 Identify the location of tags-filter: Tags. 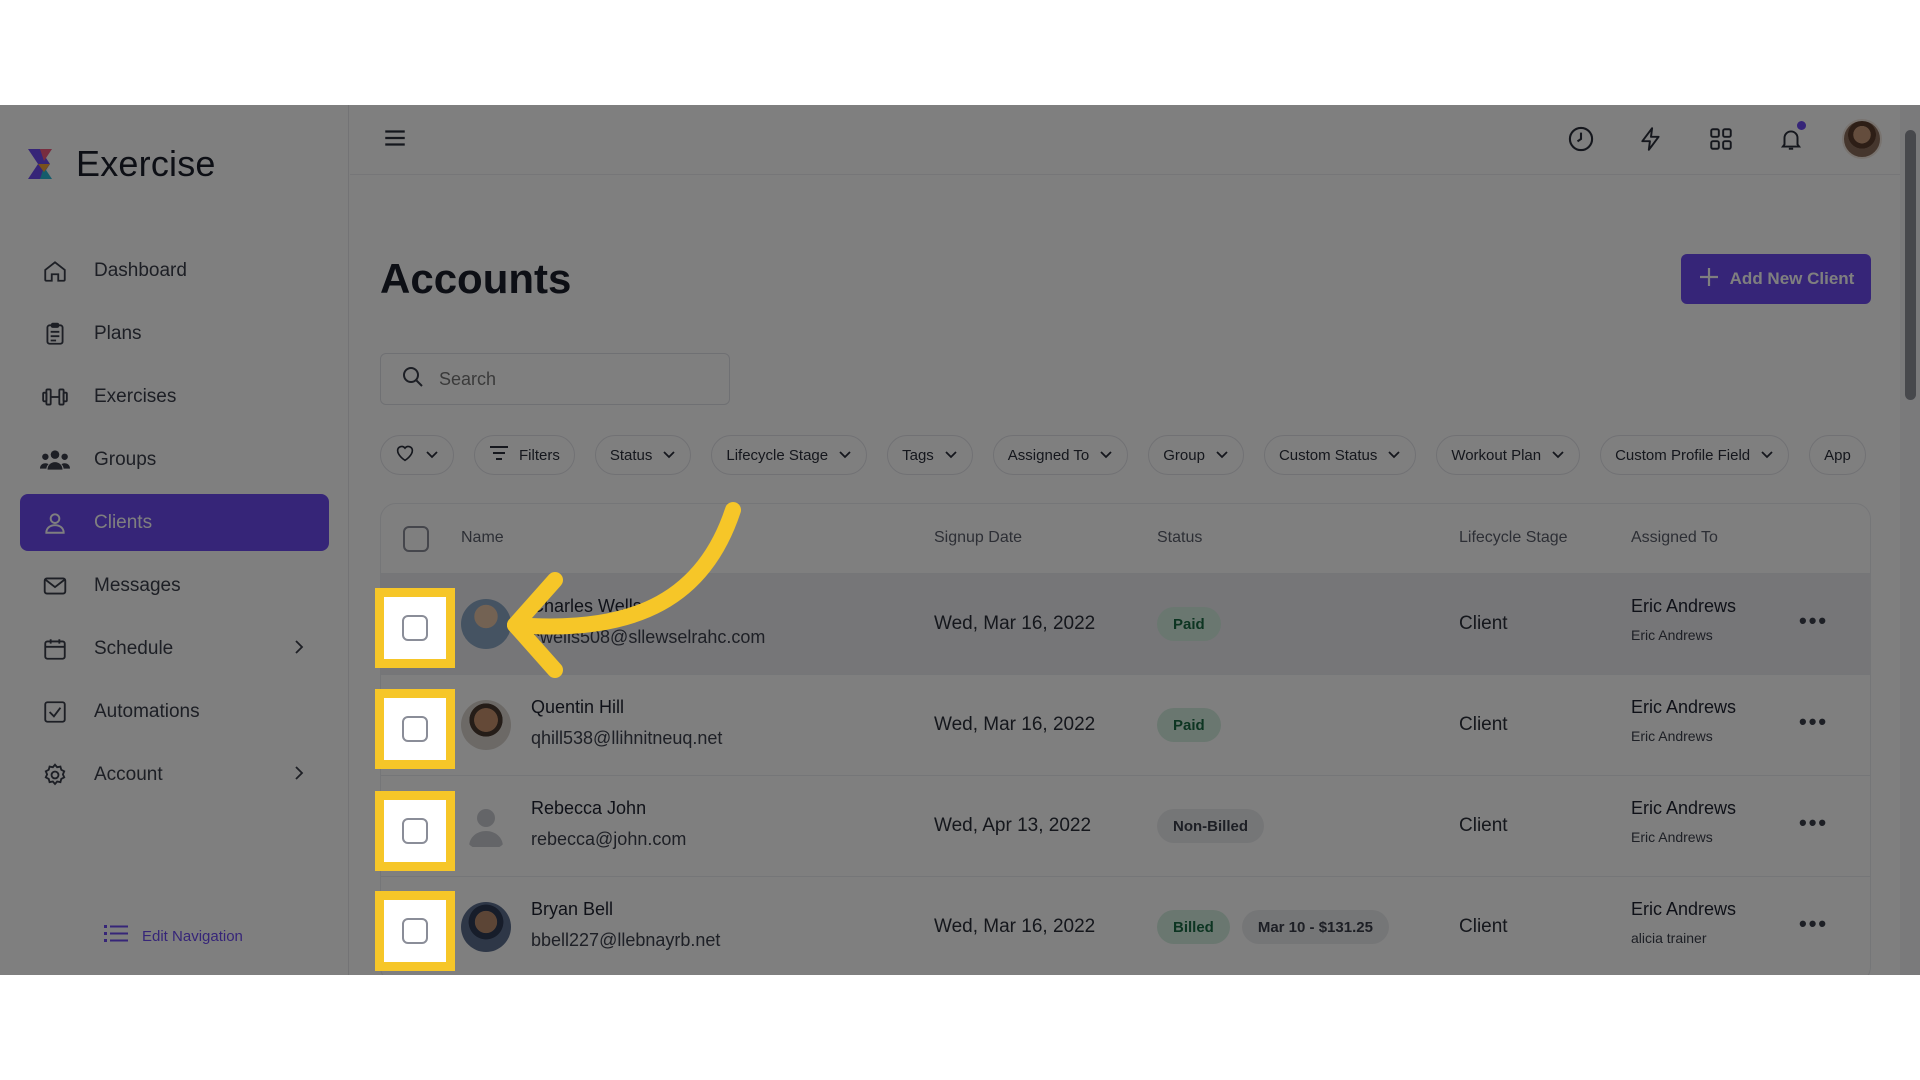
(930, 455).